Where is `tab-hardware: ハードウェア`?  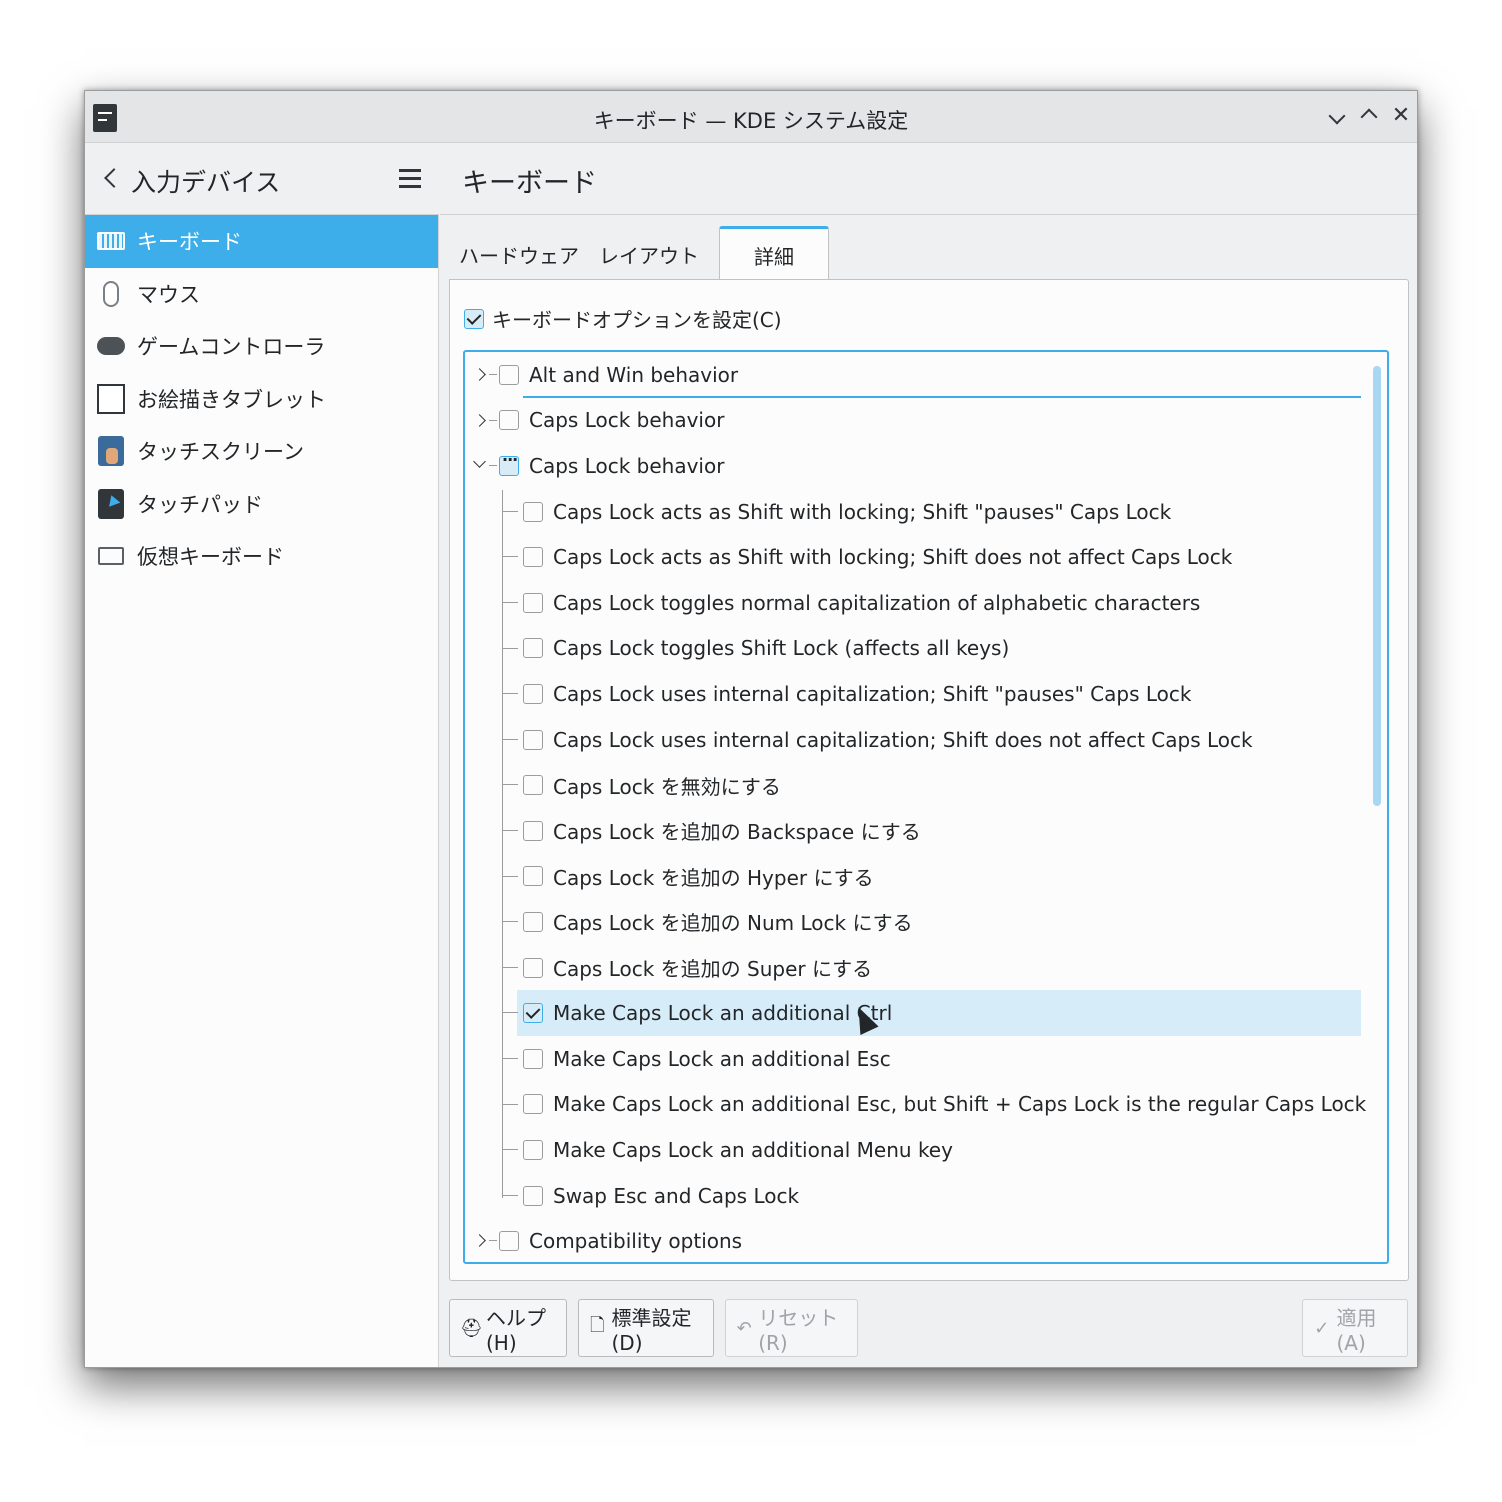
tab-hardware: ハードウェア is located at coordinates (519, 253).